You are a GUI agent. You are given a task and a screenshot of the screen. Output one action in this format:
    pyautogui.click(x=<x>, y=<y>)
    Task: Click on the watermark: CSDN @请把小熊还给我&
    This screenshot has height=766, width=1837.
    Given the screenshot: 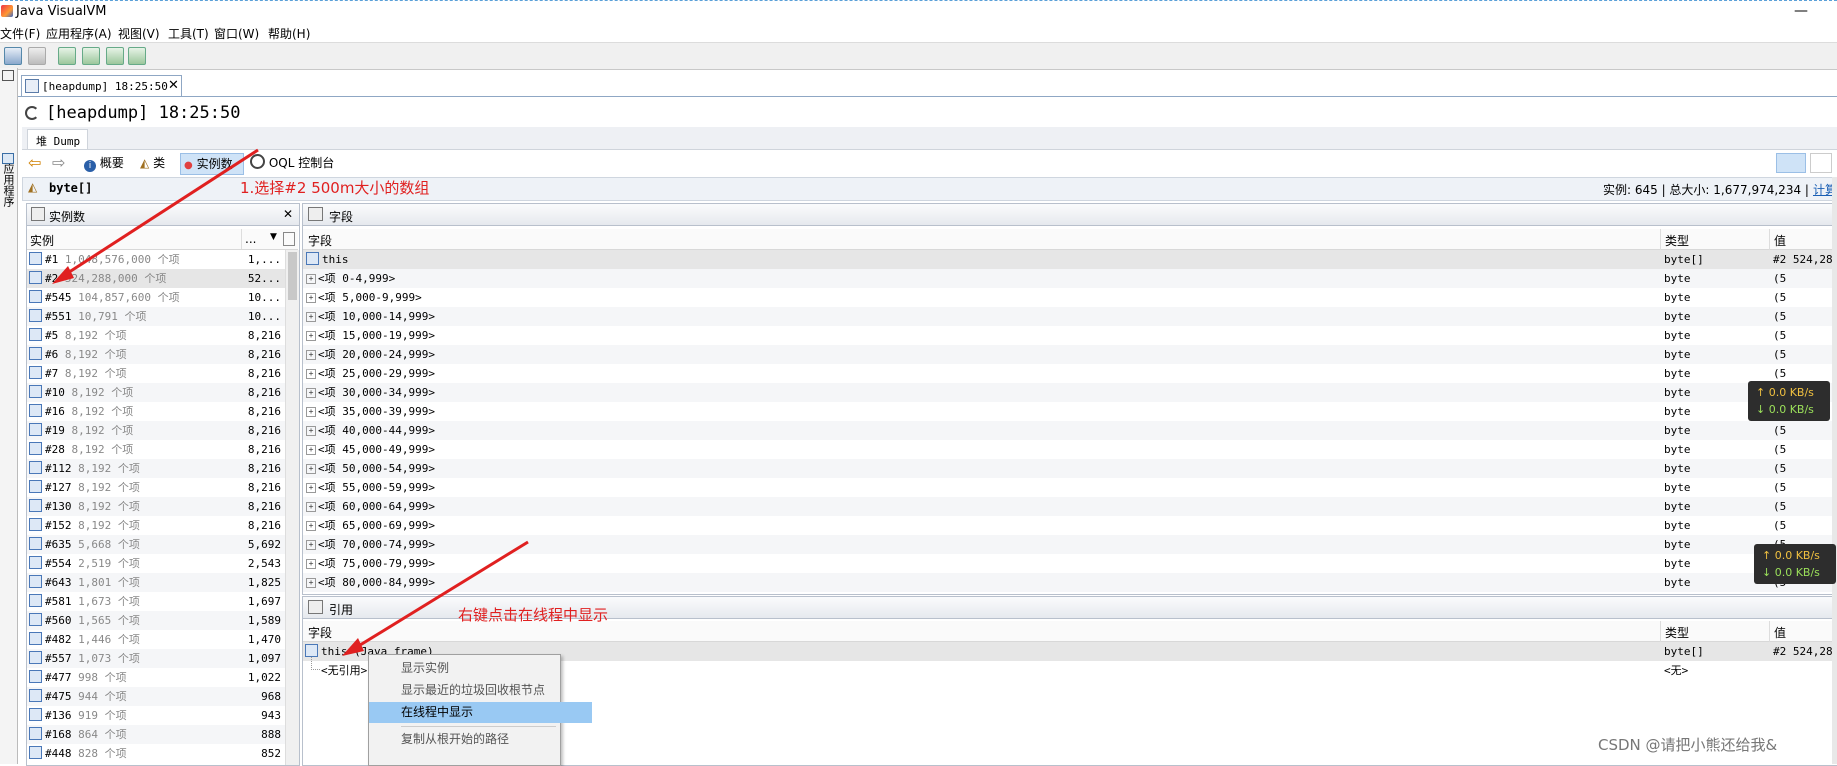 What is the action you would take?
    pyautogui.click(x=1688, y=745)
    